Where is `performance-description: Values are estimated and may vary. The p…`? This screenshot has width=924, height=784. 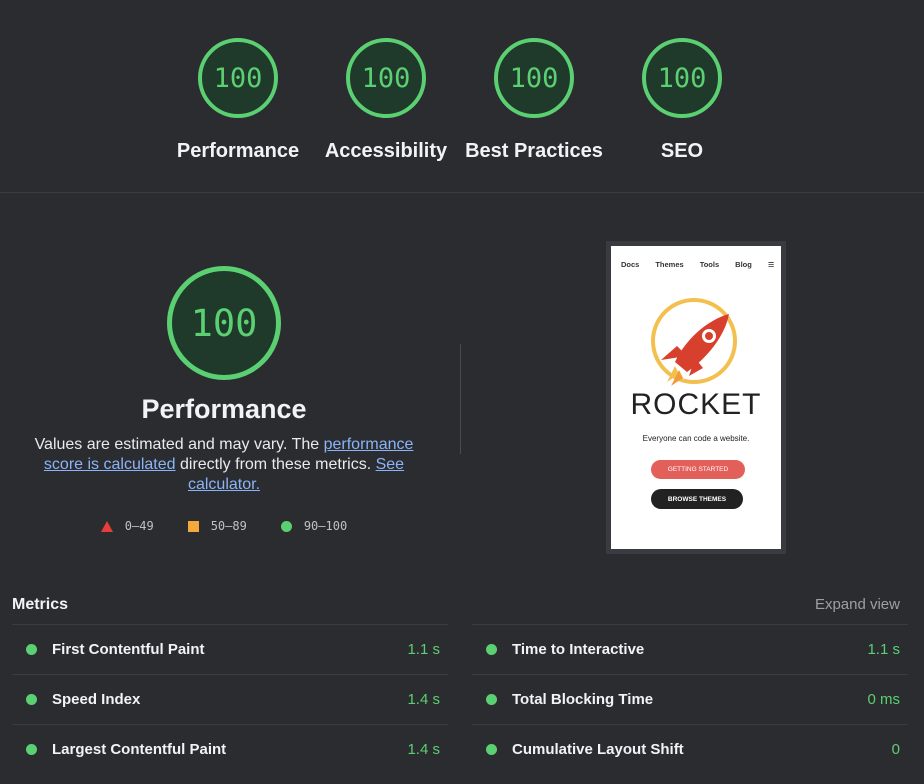 performance-description: Values are estimated and may vary. The p… is located at coordinates (224, 465).